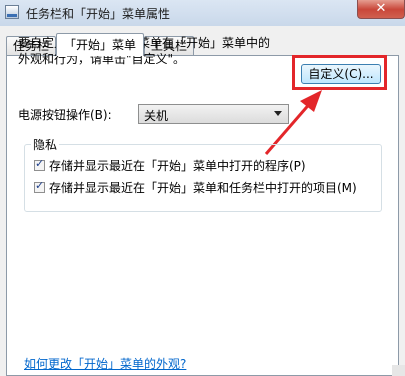  What do you see at coordinates (156, 116) in the screenshot?
I see `power-button-value: 关机` at bounding box center [156, 116].